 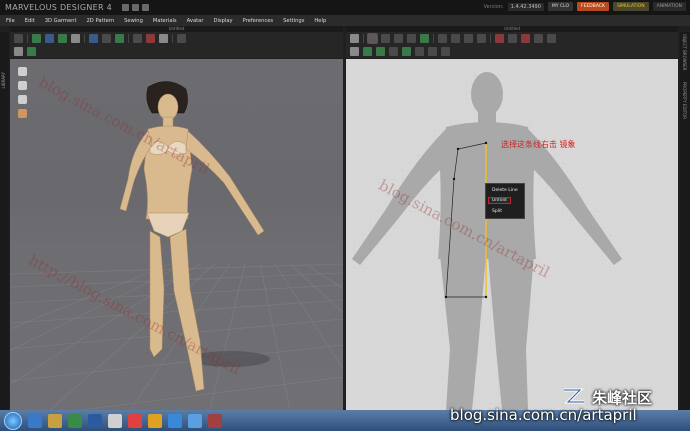 What do you see at coordinates (411, 38) in the screenshot?
I see `add-point-icon` at bounding box center [411, 38].